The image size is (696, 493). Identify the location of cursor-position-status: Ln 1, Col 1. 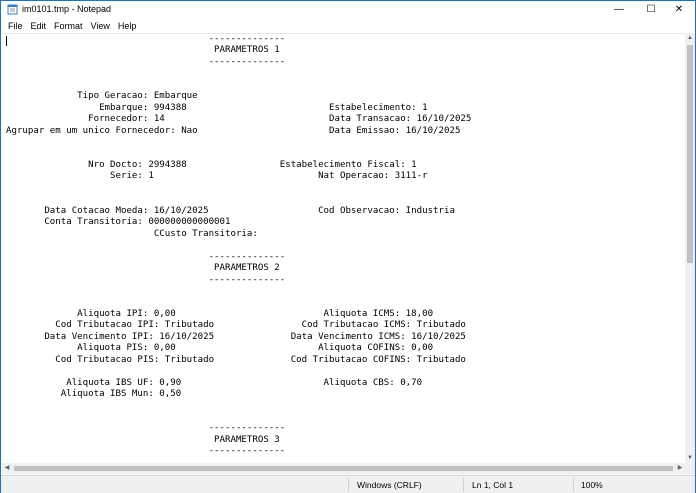
(493, 485).